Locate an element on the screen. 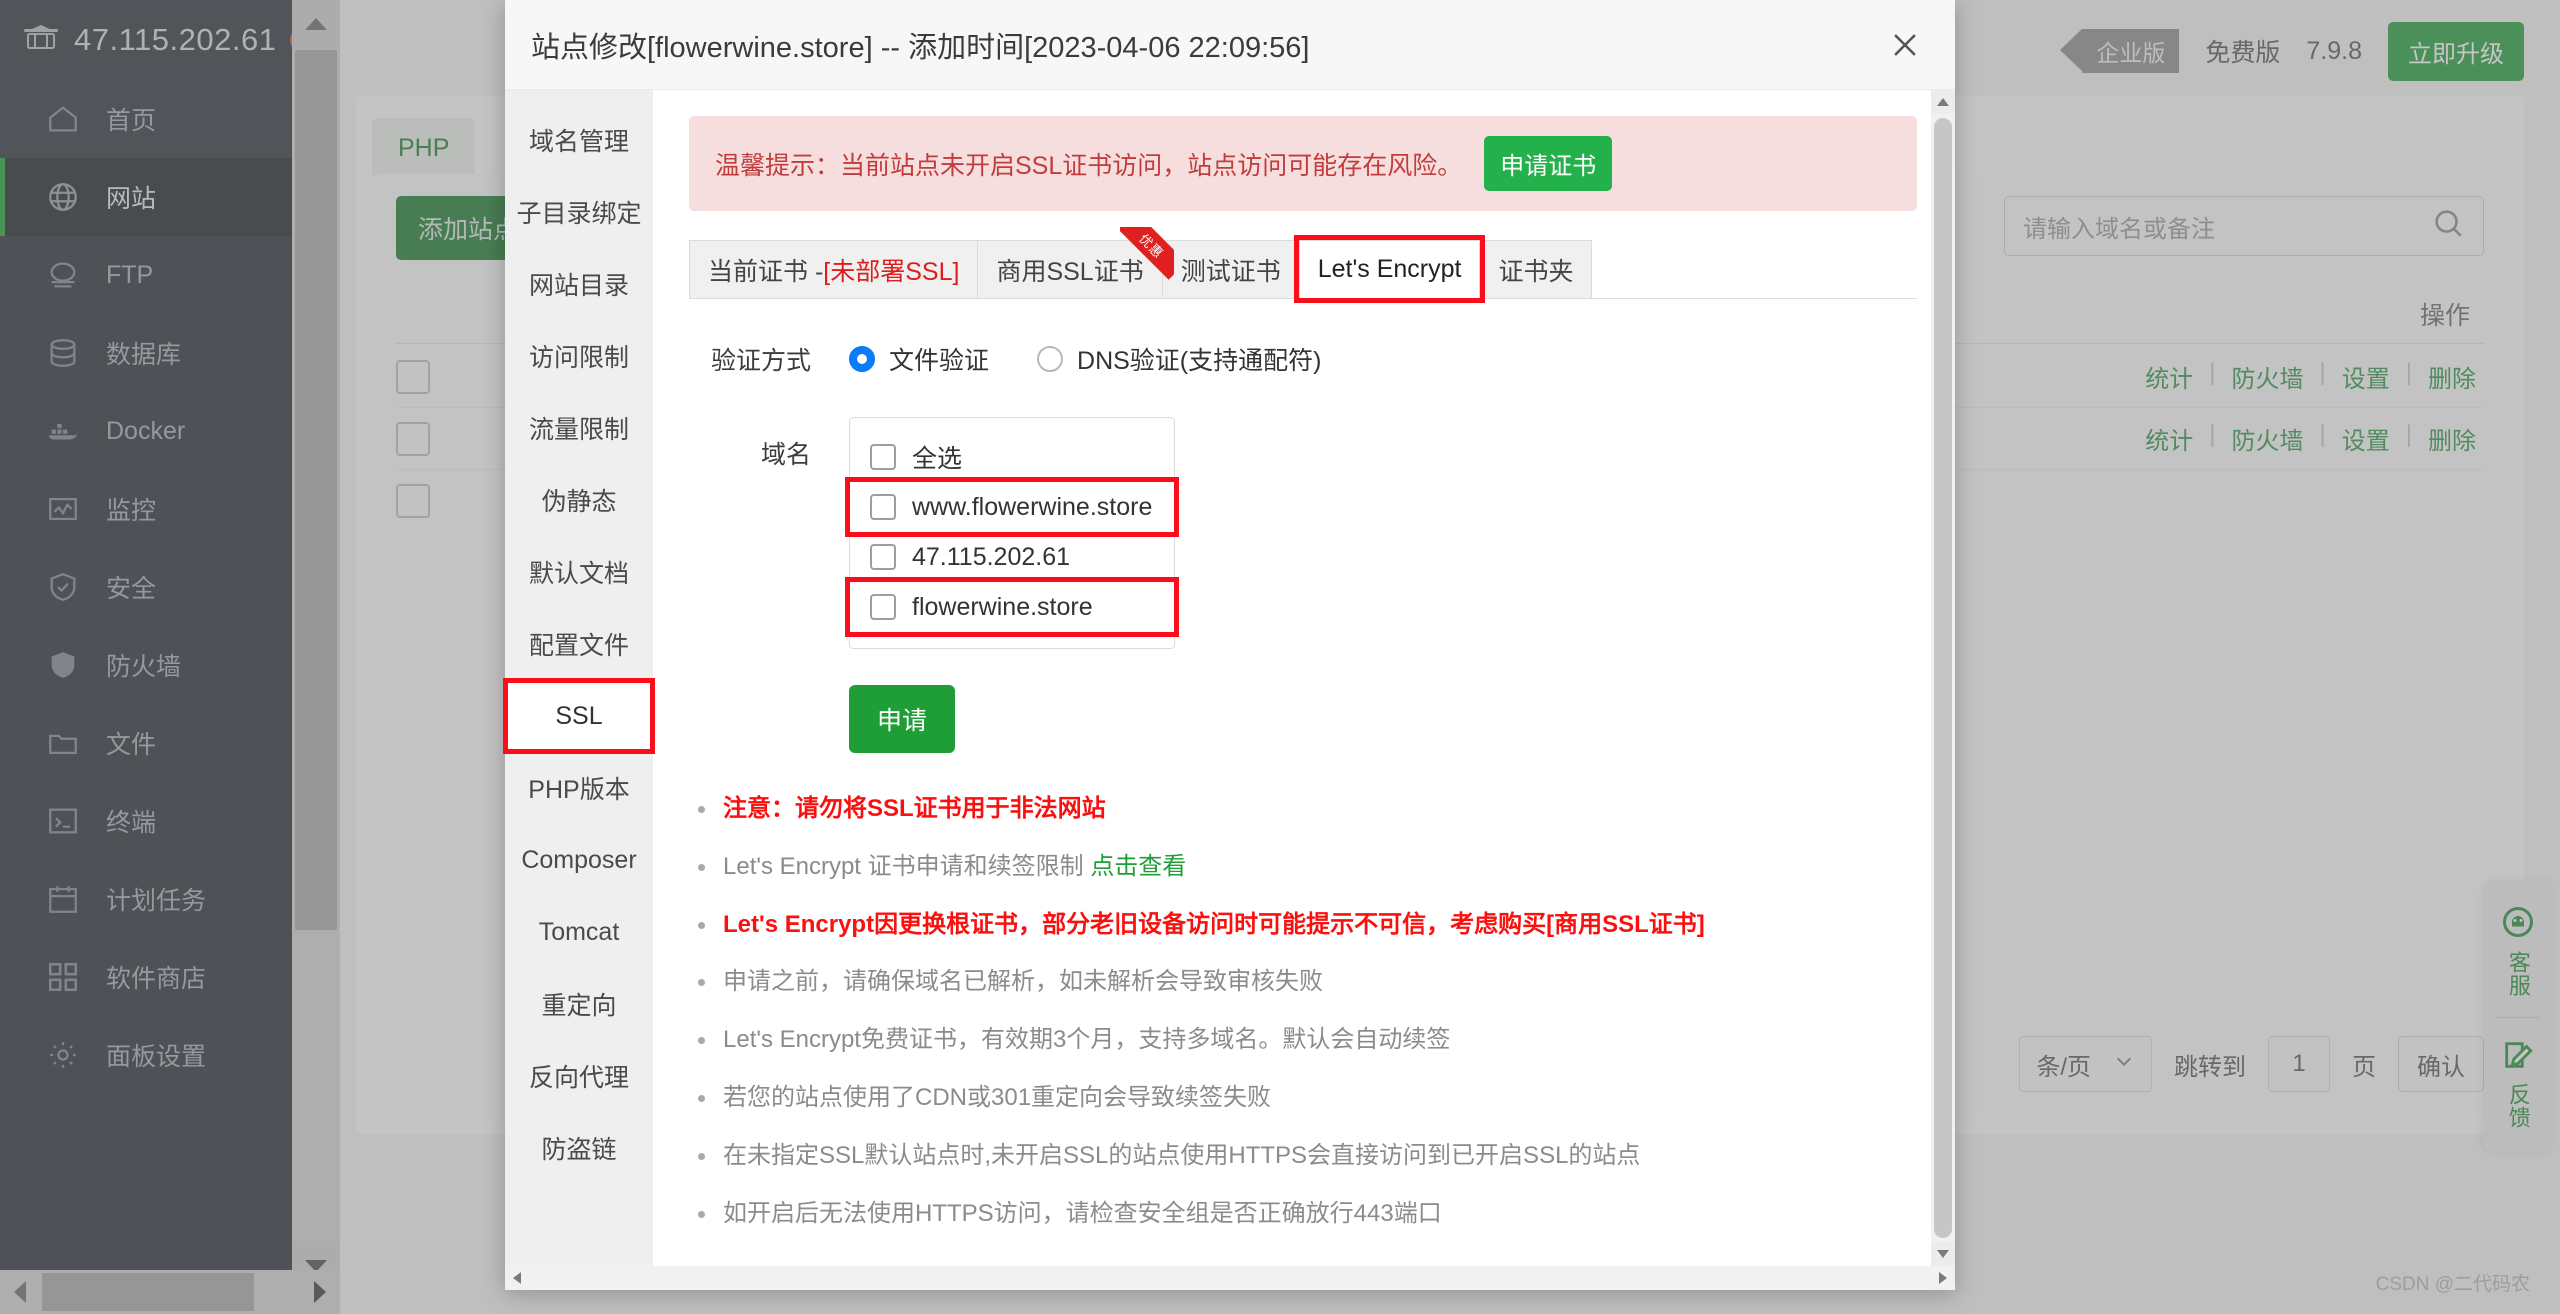 This screenshot has height=1314, width=2560. tip-item: 申请之前，请确保域名已解析，如未解析会导致审核失败 is located at coordinates (1307, 982).